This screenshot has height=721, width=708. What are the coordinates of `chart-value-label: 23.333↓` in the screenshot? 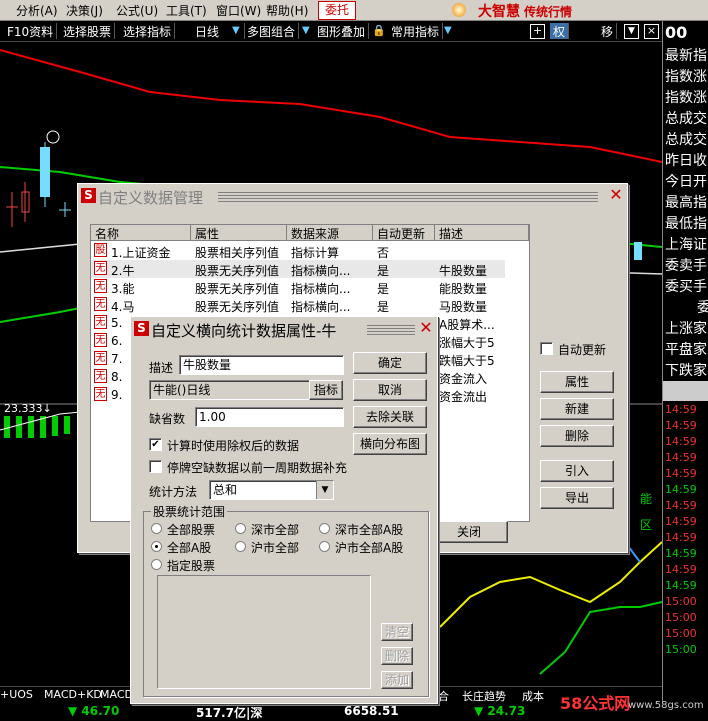 It's located at (28, 408).